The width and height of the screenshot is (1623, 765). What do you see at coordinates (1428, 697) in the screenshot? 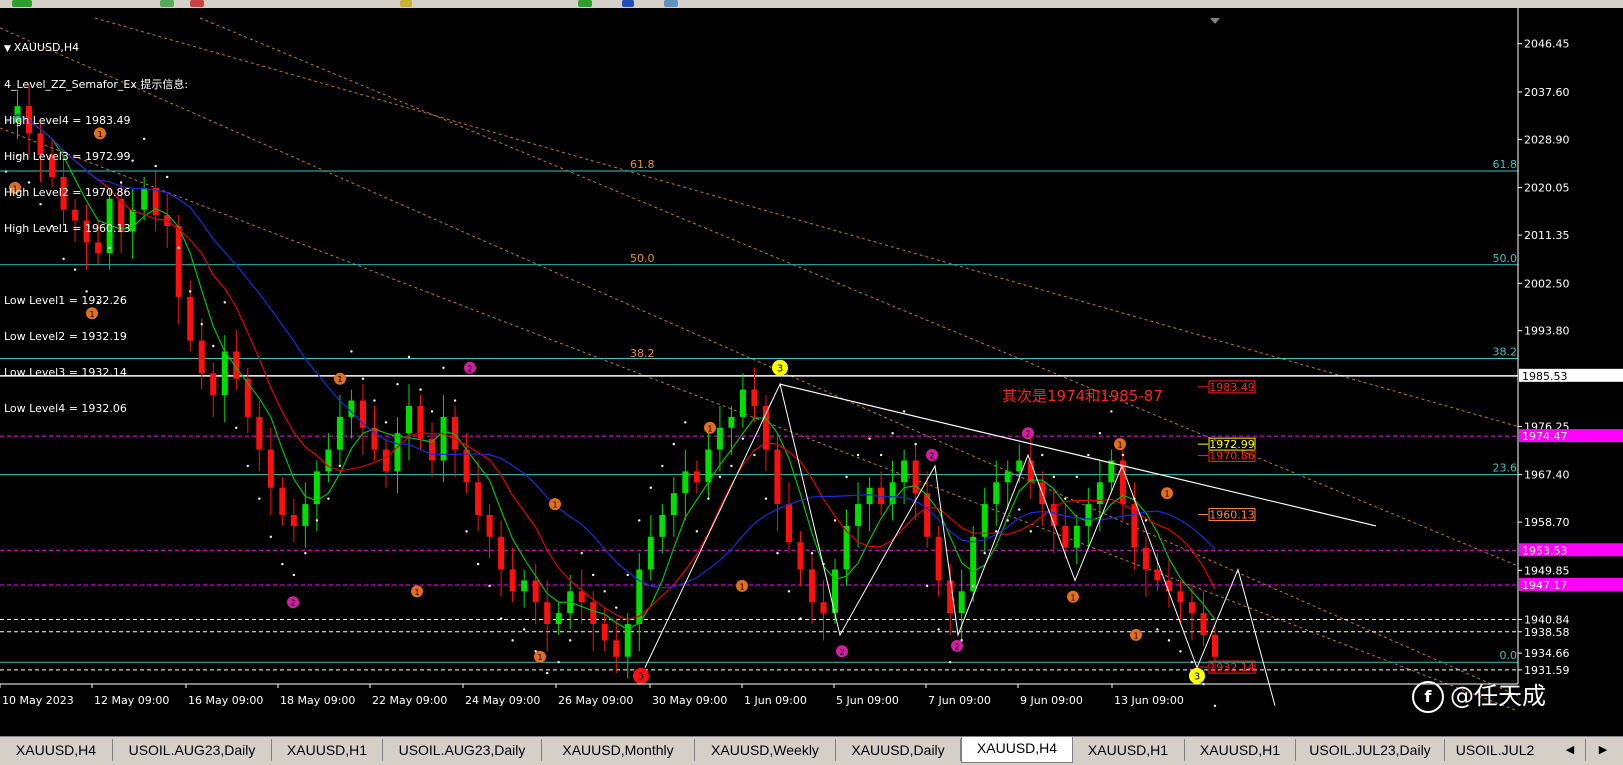
I see `weibo-logo-icon: f` at bounding box center [1428, 697].